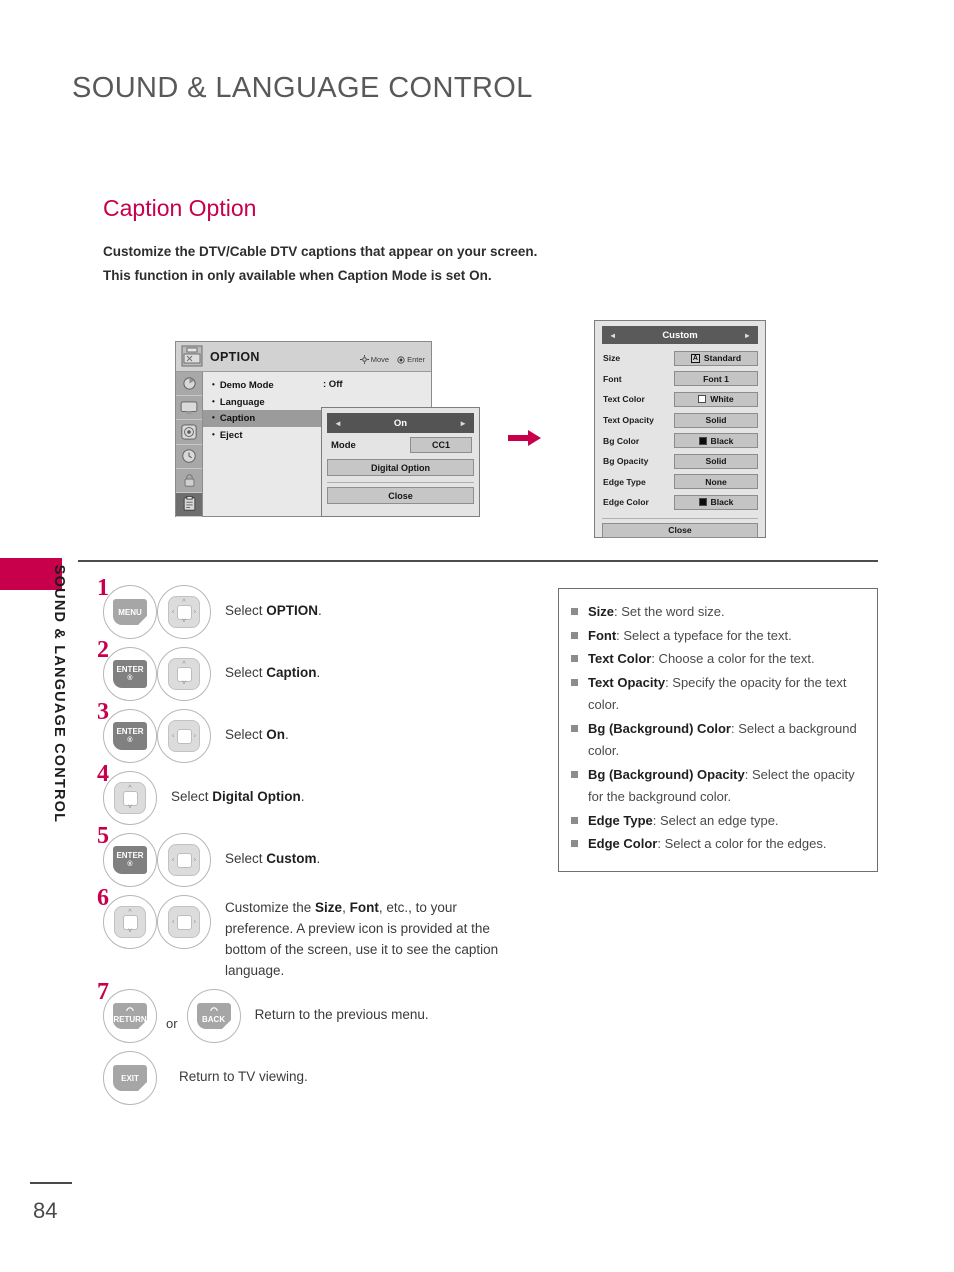  Describe the element at coordinates (620, 658) in the screenshot. I see `definition-term: Text Color` at that location.